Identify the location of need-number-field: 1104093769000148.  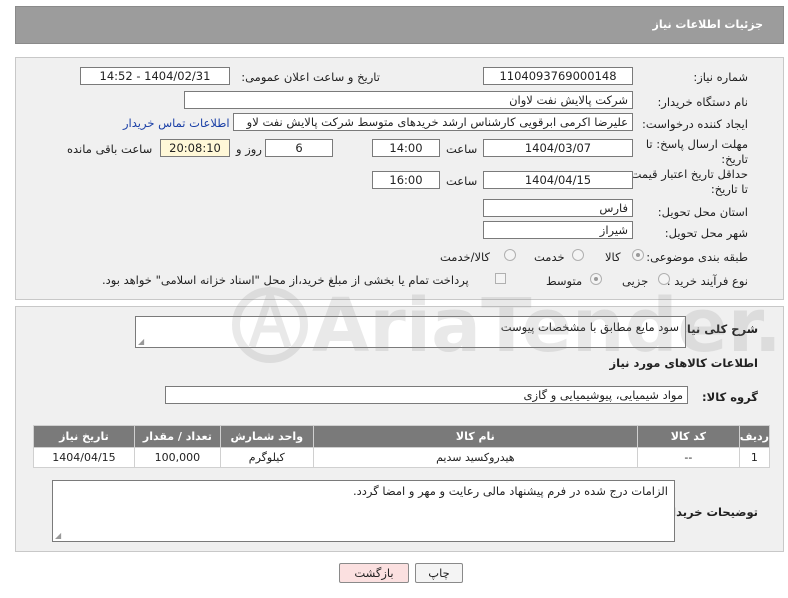
(558, 76).